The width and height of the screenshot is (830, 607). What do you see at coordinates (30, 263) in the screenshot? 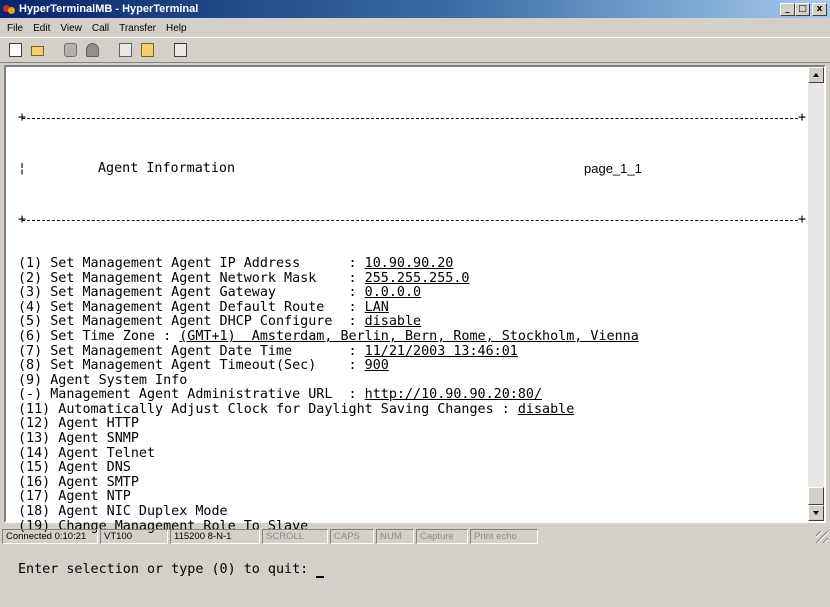
I see `menu-option-number: (1)` at bounding box center [30, 263].